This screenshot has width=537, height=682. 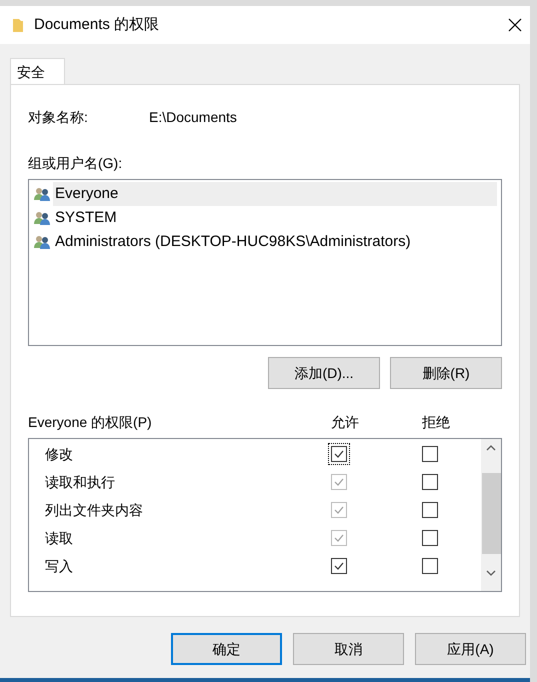 I want to click on permission-name: 列出文件夹内容, so click(x=94, y=510).